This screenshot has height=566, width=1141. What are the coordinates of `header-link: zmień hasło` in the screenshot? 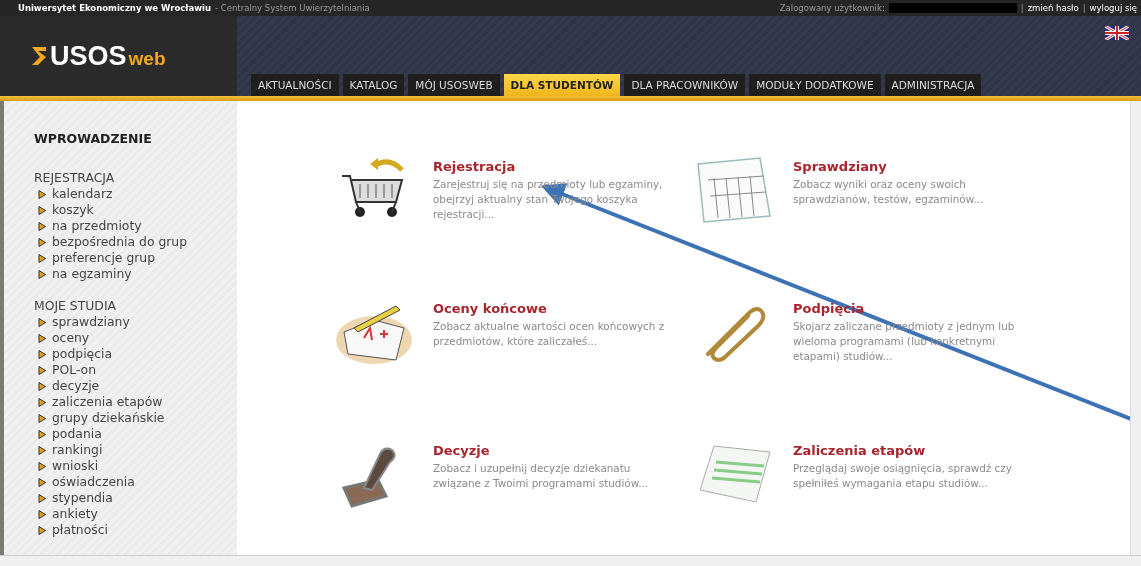 It's located at (1053, 8).